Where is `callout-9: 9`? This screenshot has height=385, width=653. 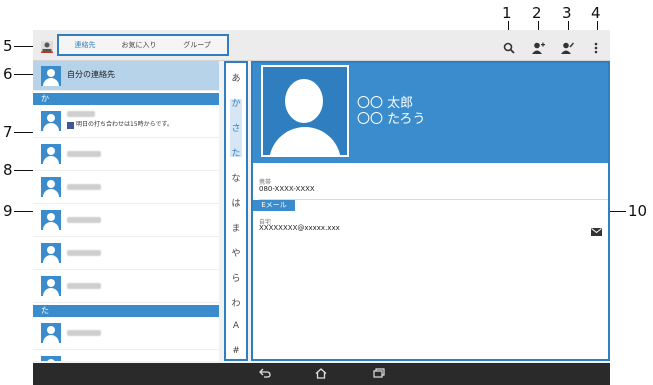 callout-9: 9 is located at coordinates (8, 211).